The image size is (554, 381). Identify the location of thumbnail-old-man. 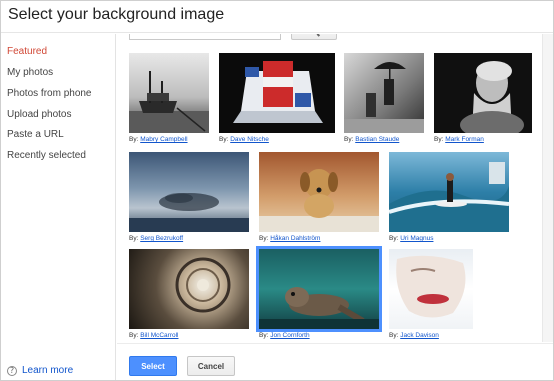
(483, 93).